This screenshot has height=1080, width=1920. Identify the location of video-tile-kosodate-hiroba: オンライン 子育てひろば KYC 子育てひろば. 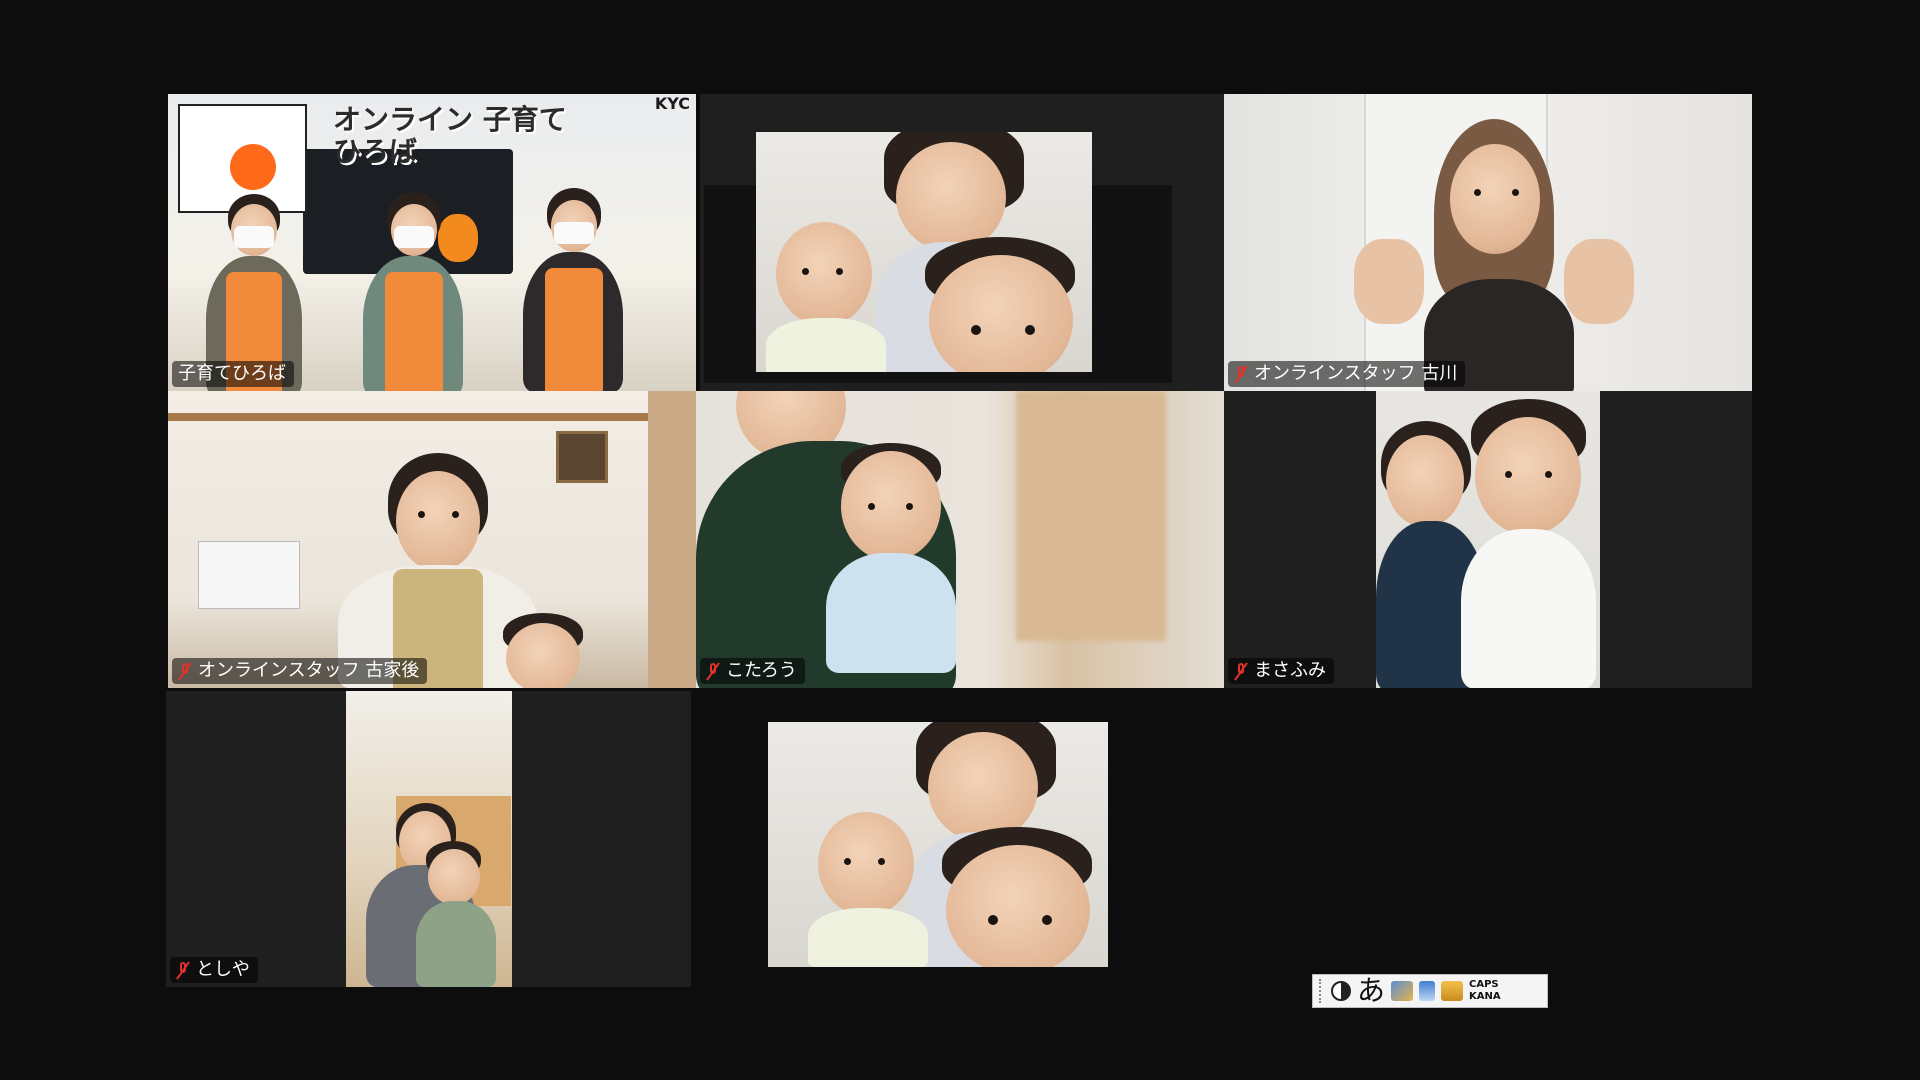
(432, 242).